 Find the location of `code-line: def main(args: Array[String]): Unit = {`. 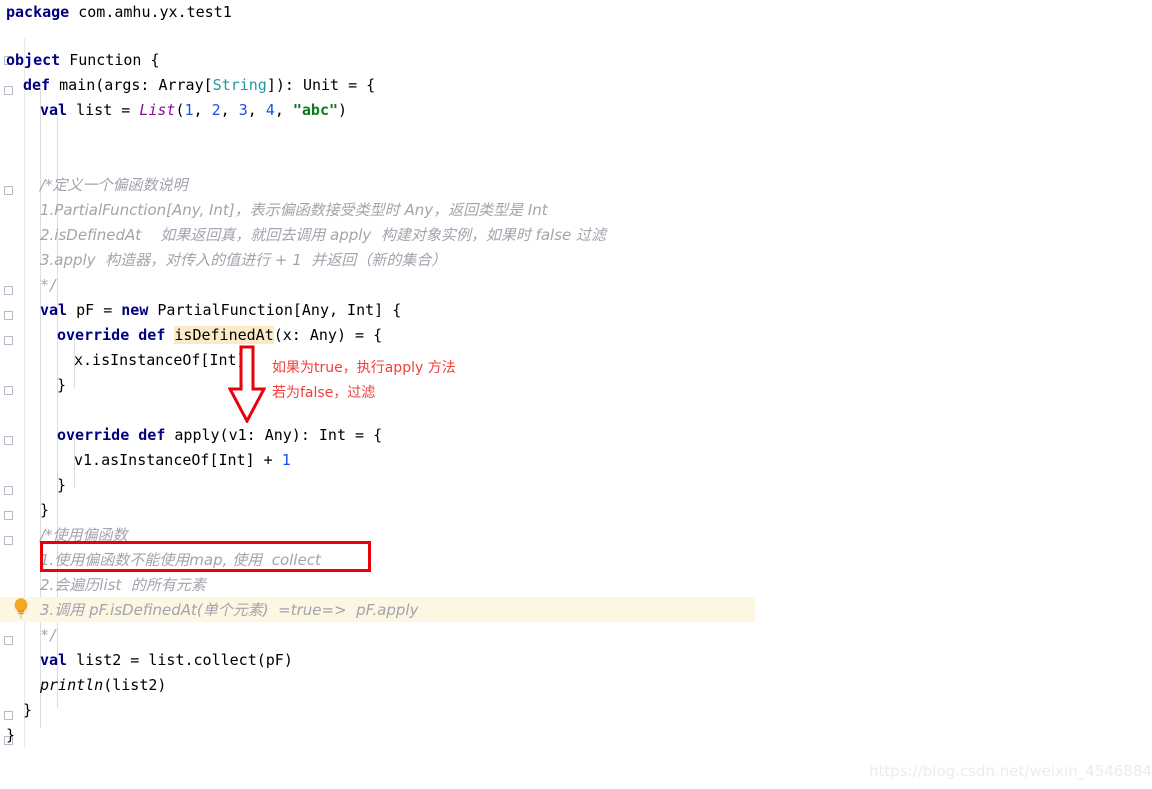

code-line: def main(args: Array[String]): Unit = { is located at coordinates (199, 85).